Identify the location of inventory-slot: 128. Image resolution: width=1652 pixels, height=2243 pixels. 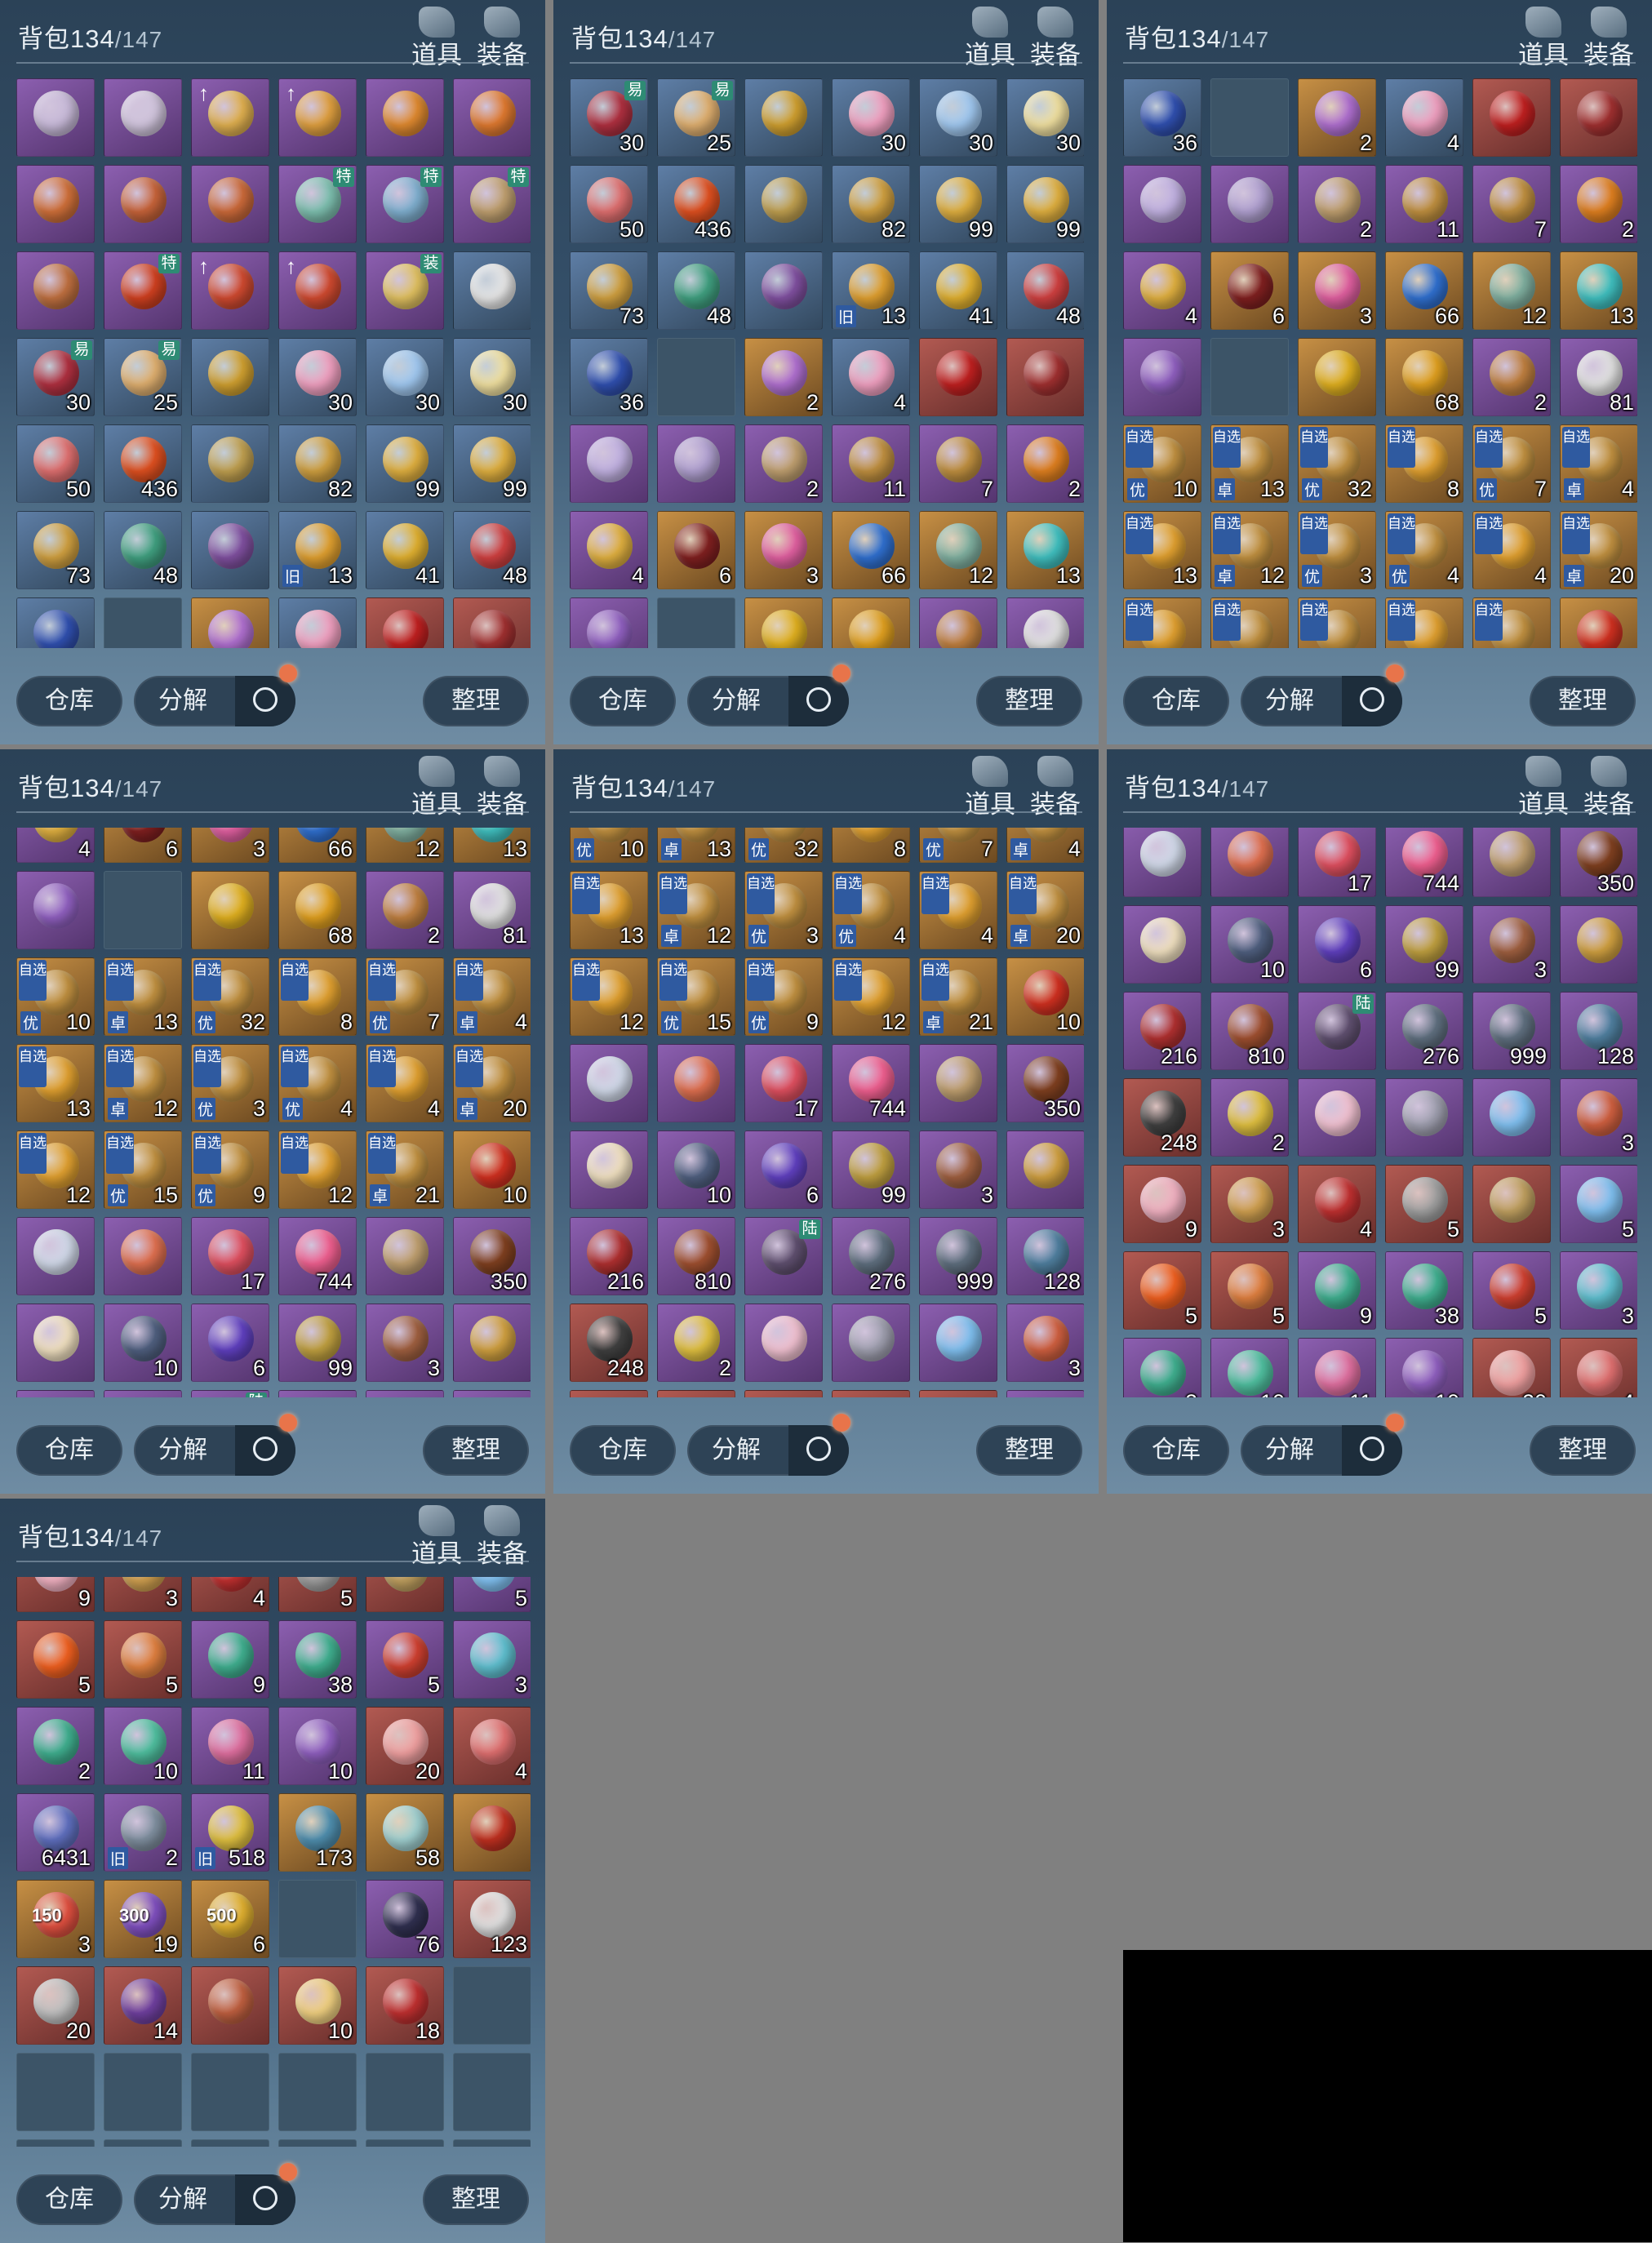
(492, 1393).